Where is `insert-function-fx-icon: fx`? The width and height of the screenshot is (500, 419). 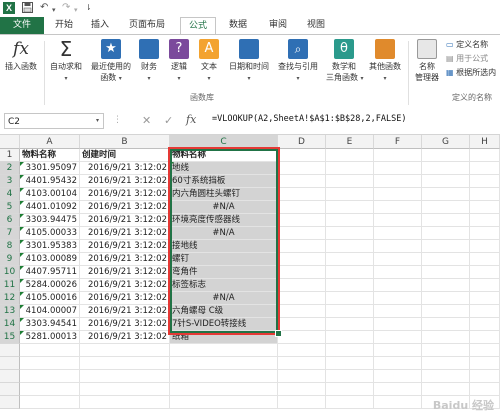 insert-function-fx-icon: fx is located at coordinates (191, 119).